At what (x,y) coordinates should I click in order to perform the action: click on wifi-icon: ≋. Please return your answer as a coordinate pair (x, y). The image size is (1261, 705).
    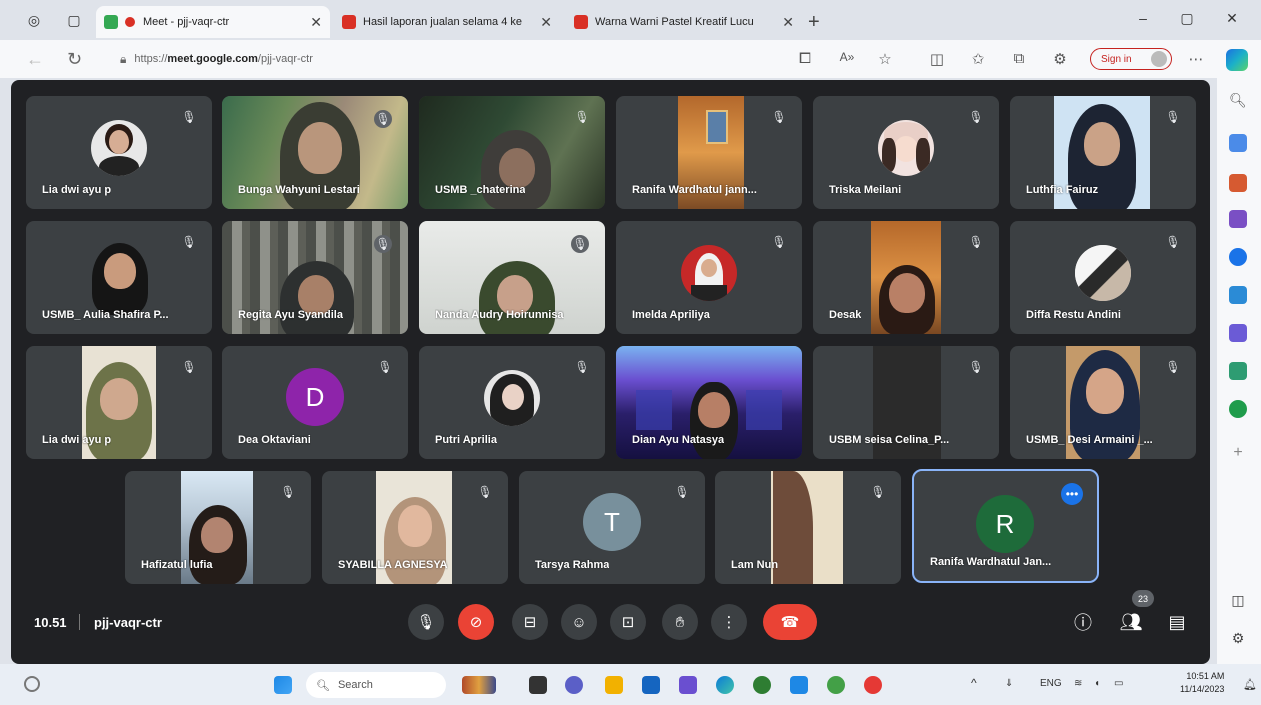
    Looking at the image, I should click on (1078, 683).